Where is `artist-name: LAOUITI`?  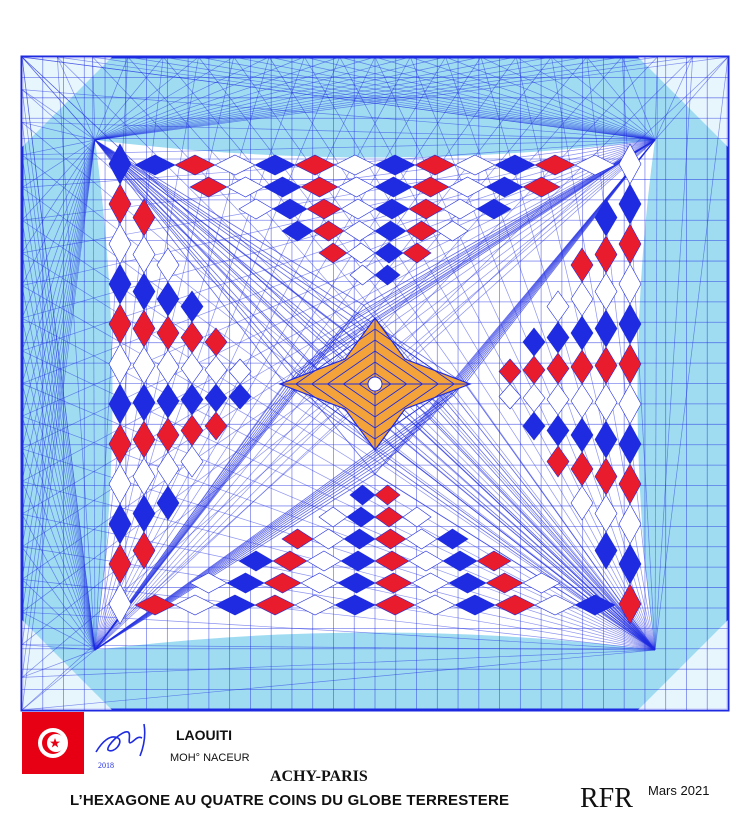
artist-name: LAOUITI is located at coordinates (204, 735).